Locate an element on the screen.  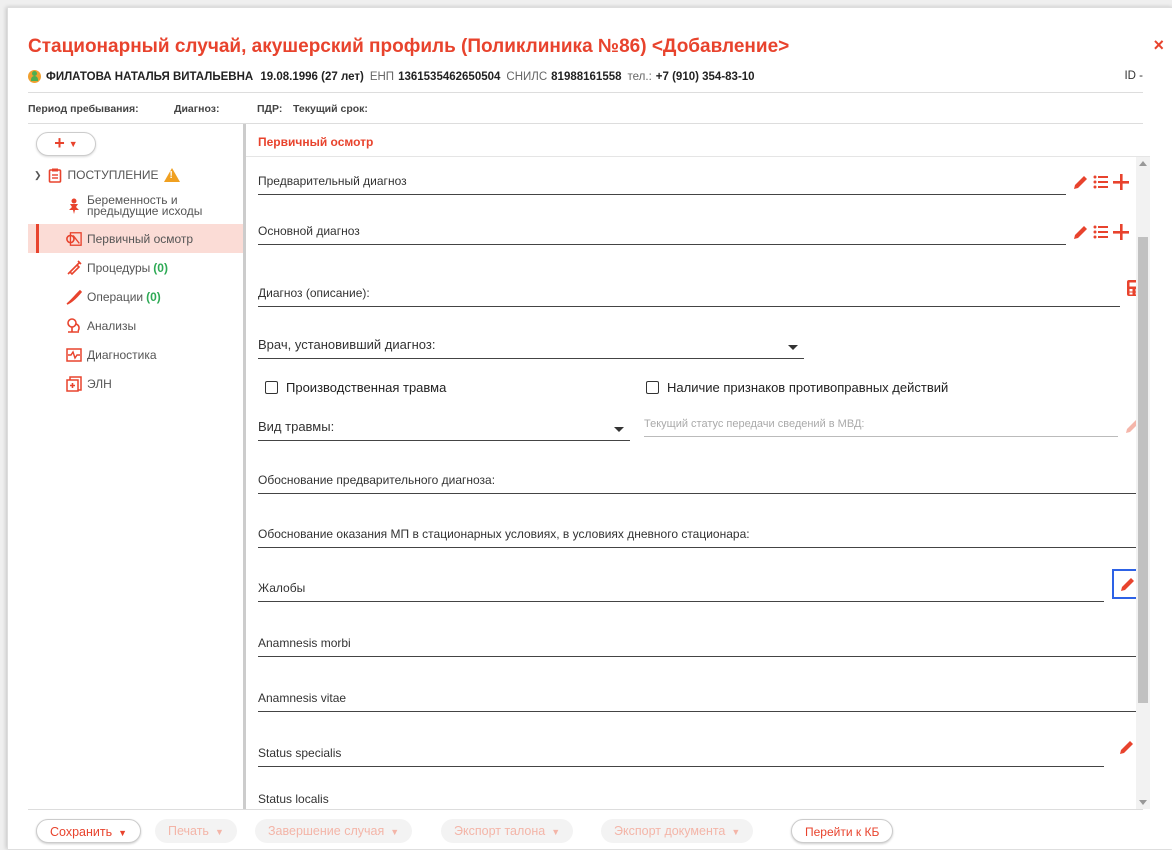
close-icon: × is located at coordinates (1158, 45).